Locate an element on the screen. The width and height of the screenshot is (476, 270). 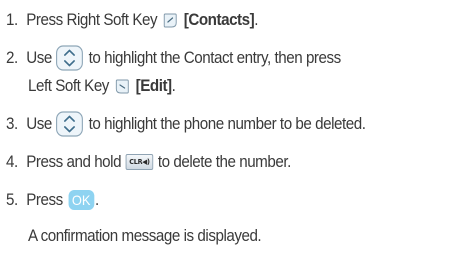
step-text: Press is located at coordinates (44, 199).